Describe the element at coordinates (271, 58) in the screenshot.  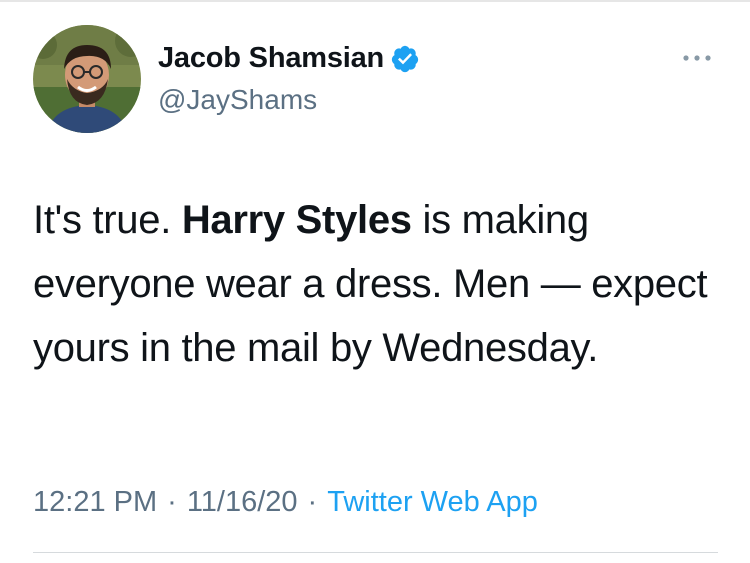
I see `author-display-name: Jacob Shamsian` at that location.